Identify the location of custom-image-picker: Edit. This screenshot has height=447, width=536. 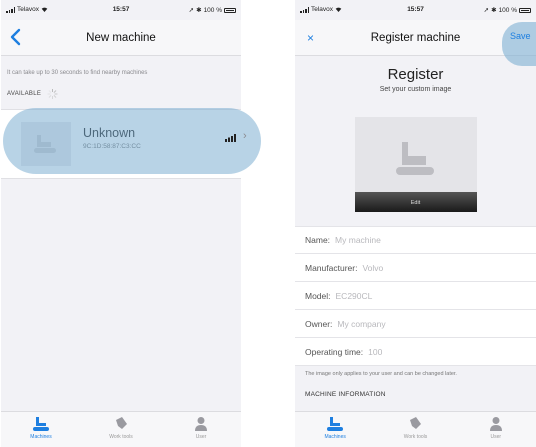
(415, 164).